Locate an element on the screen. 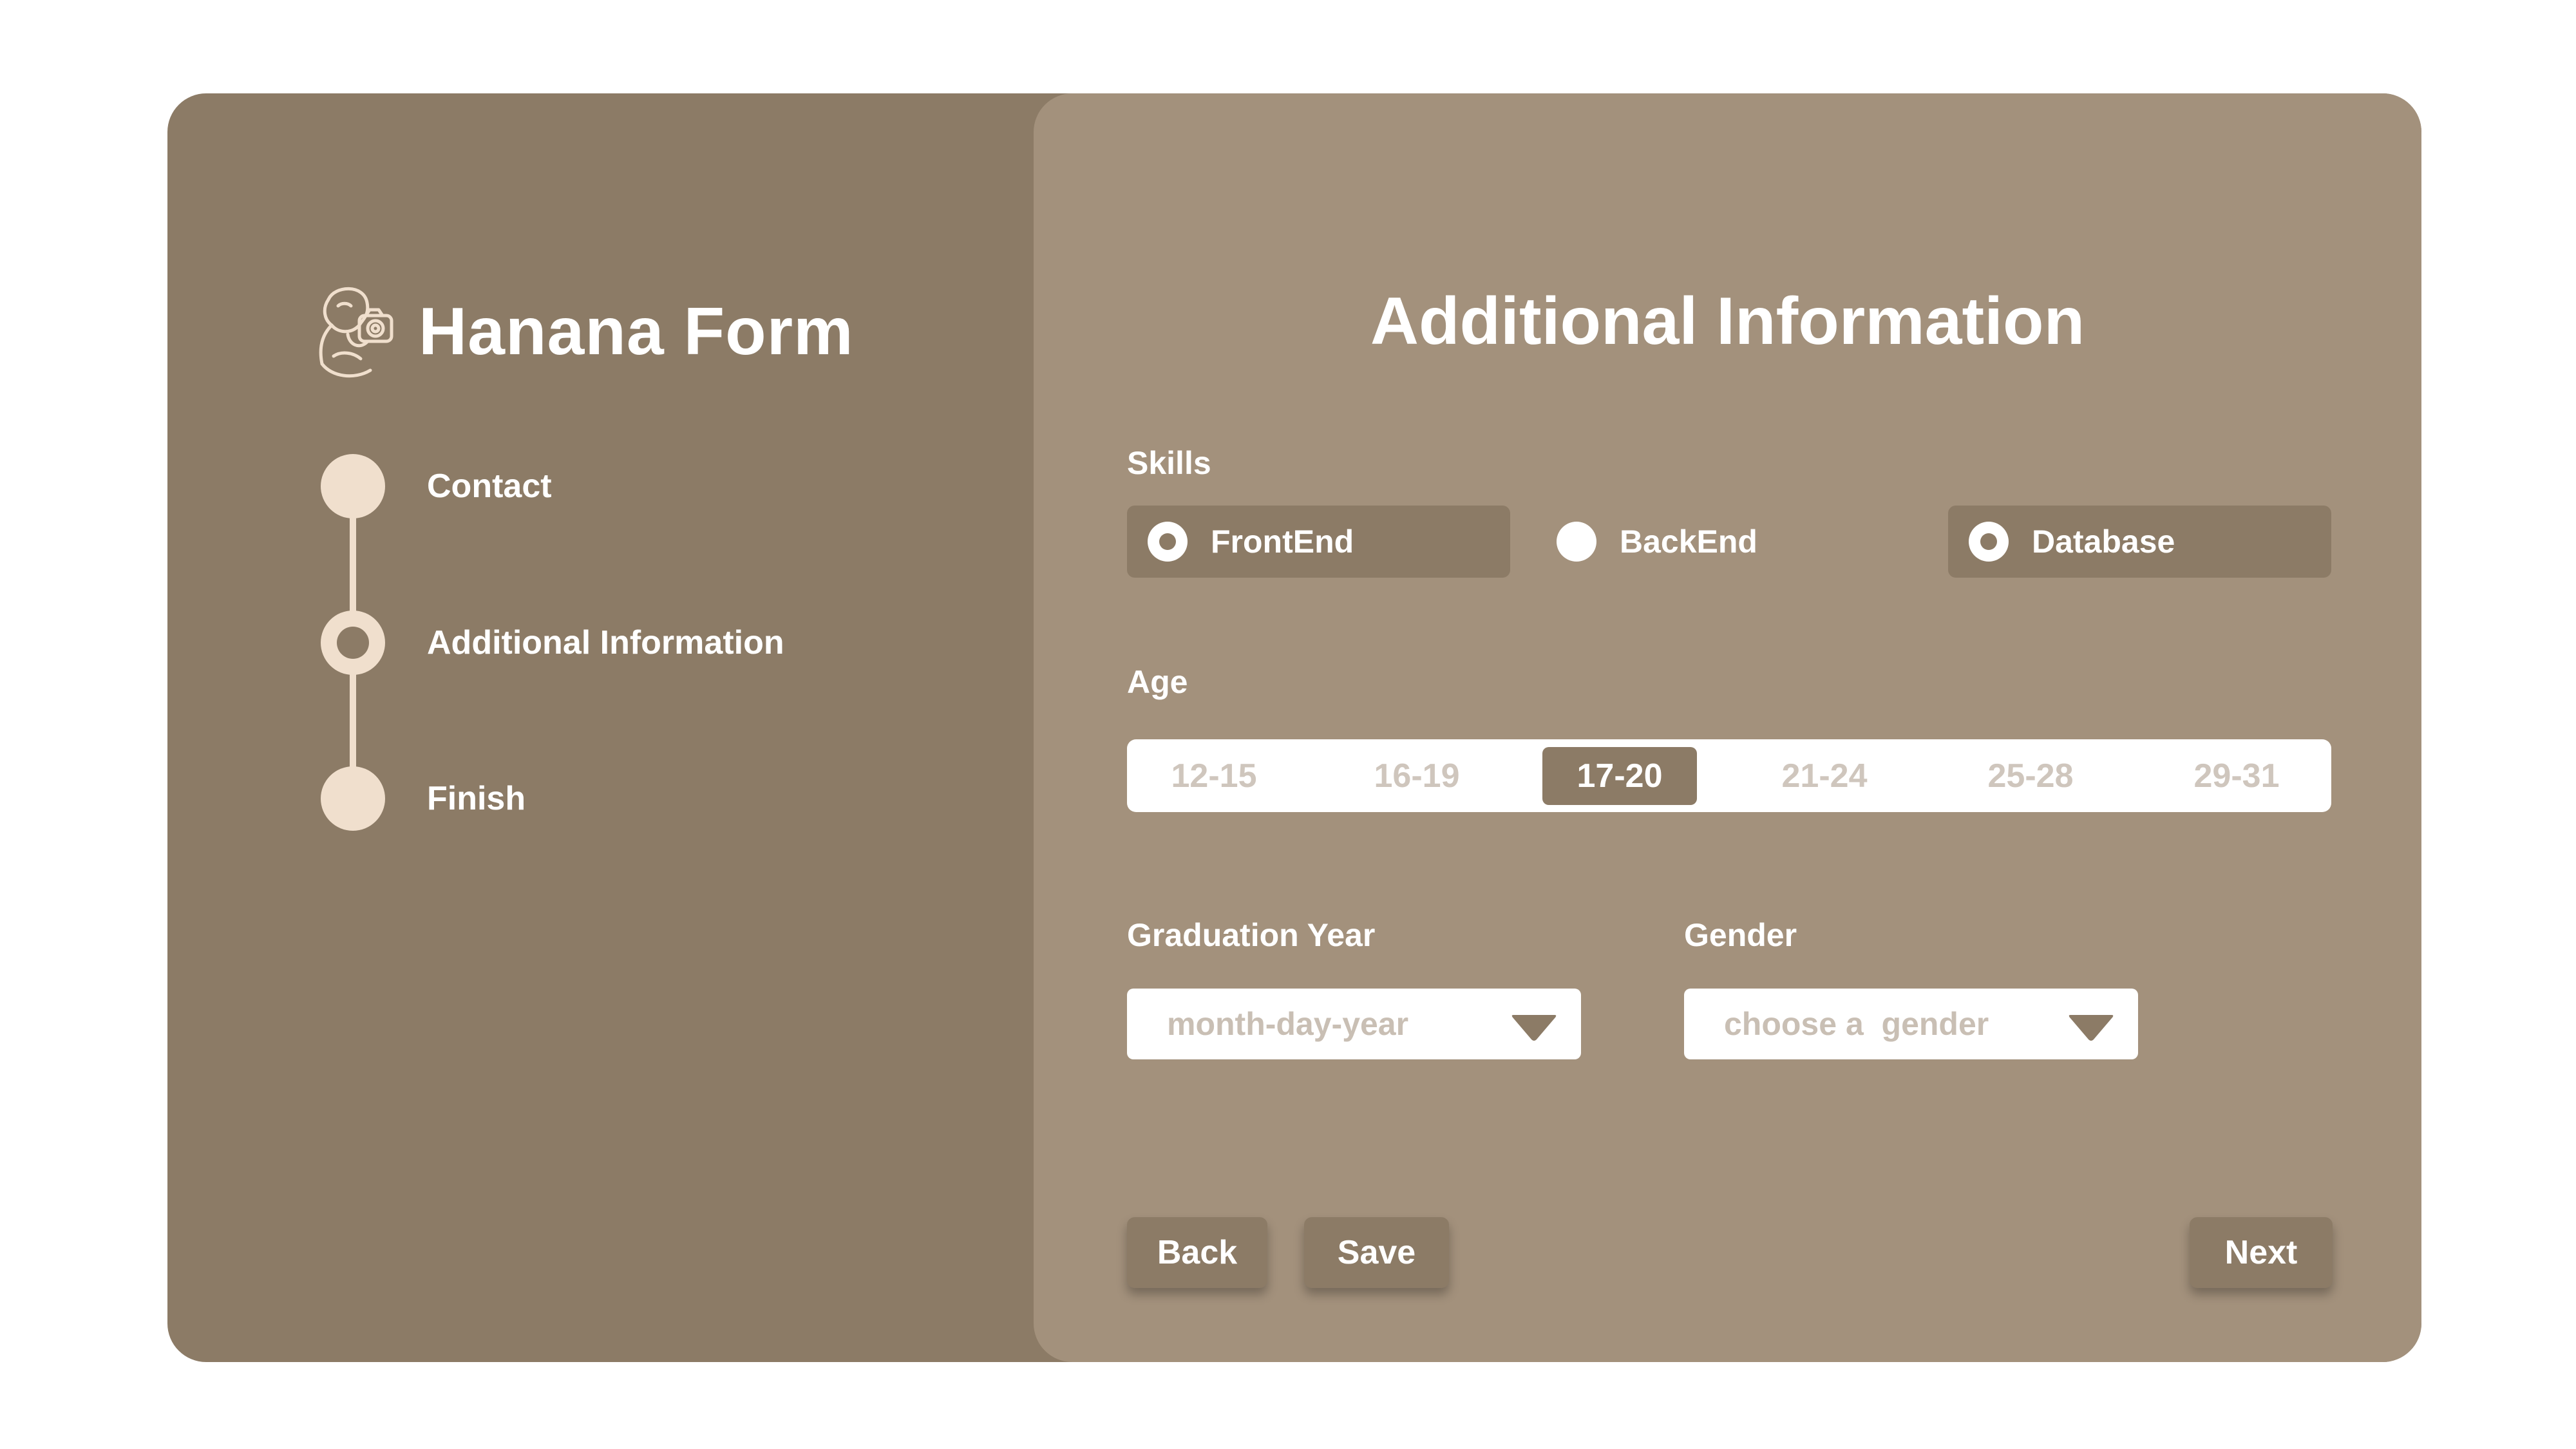  graduation-year-label: Graduation Year is located at coordinates (1252, 935).